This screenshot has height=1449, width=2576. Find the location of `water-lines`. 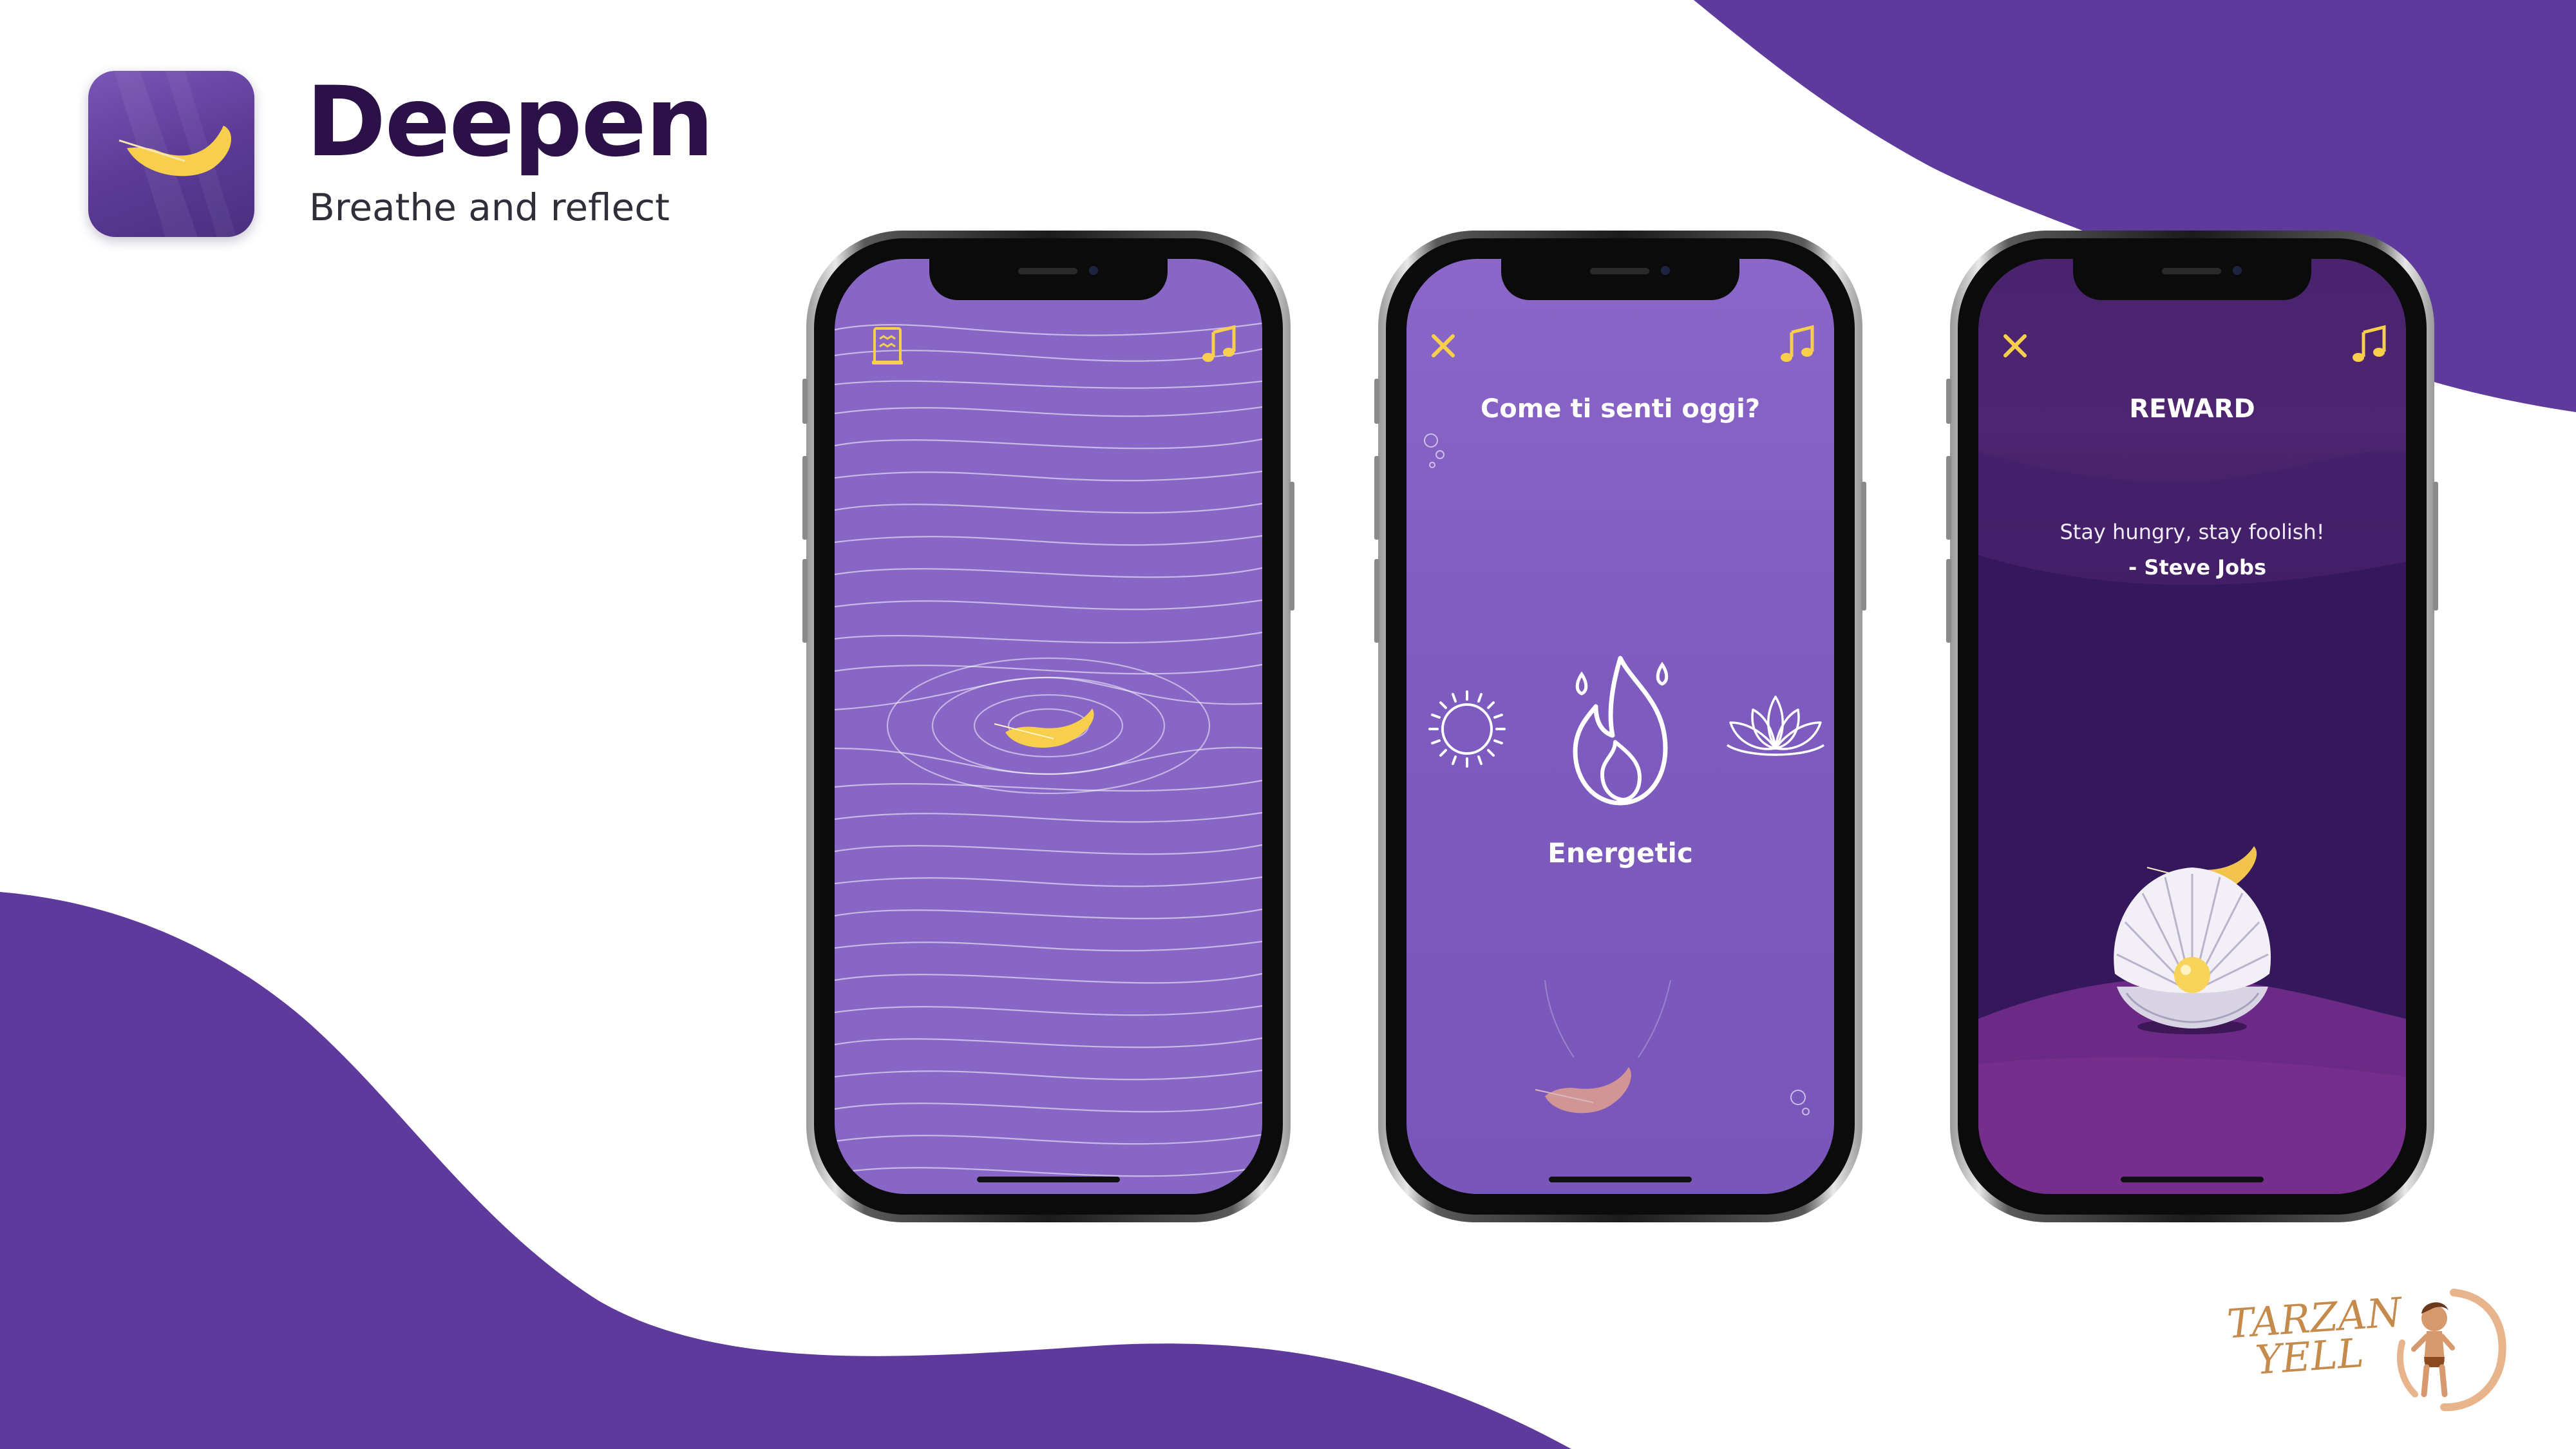

water-lines is located at coordinates (1048, 749).